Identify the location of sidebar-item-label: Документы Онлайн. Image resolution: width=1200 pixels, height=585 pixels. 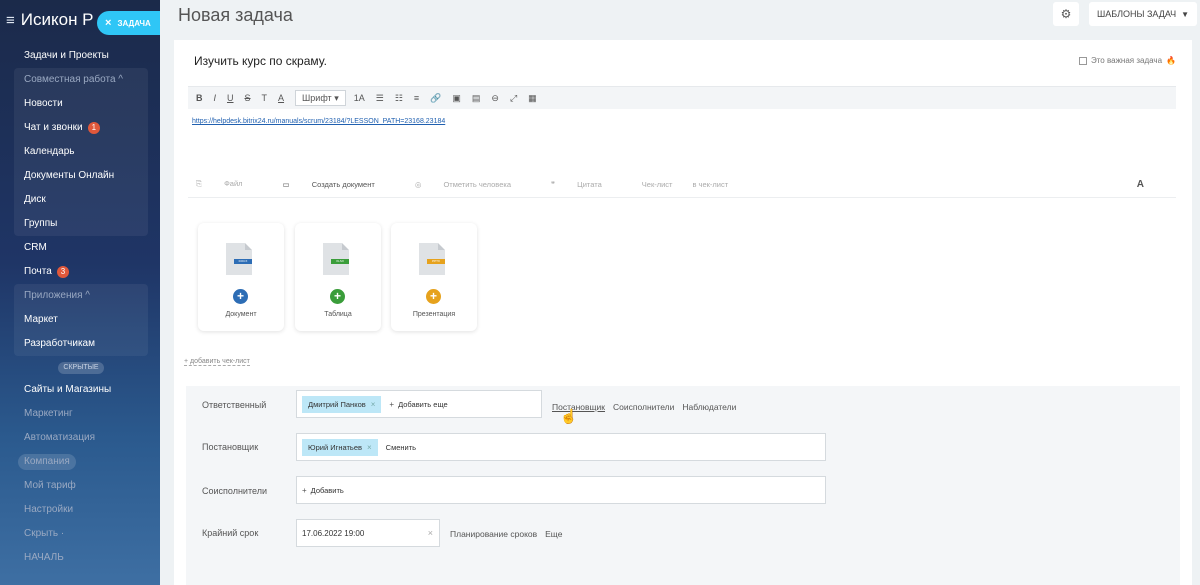
(69, 175).